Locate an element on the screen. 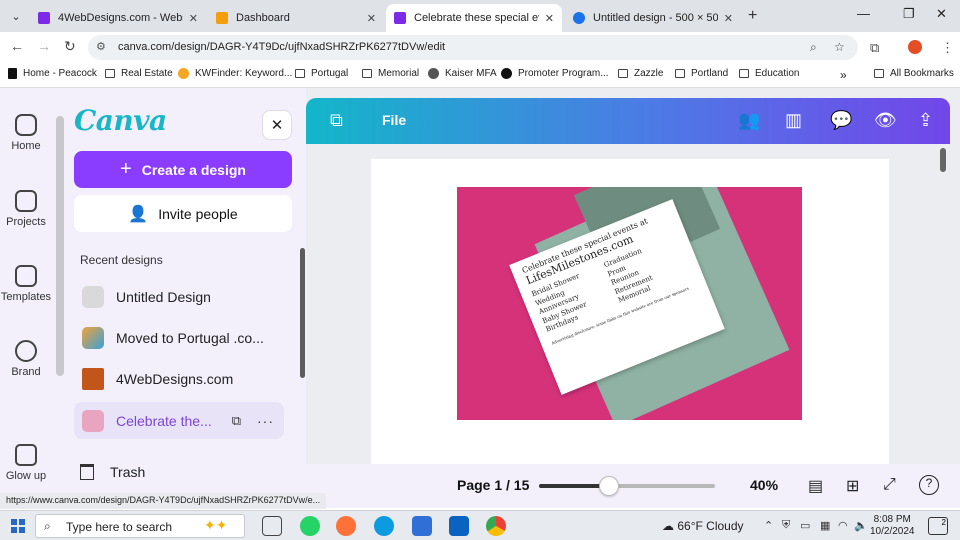  bookmark-portugal: Portugal is located at coordinates (321, 73).